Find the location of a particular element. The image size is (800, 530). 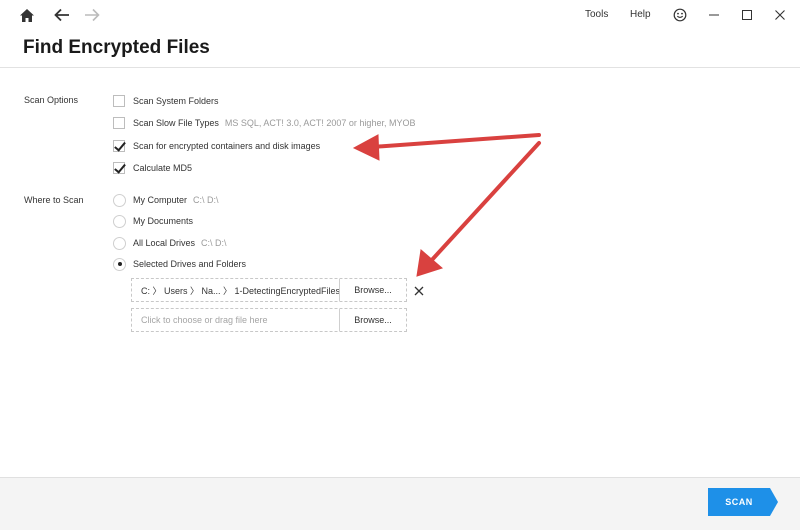

radio-all-local-drives: All Local Drives C:\ D:\ is located at coordinates (170, 243).